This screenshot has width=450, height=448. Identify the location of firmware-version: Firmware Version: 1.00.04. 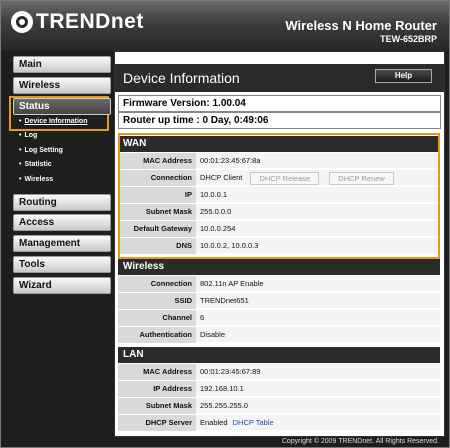
(279, 103).